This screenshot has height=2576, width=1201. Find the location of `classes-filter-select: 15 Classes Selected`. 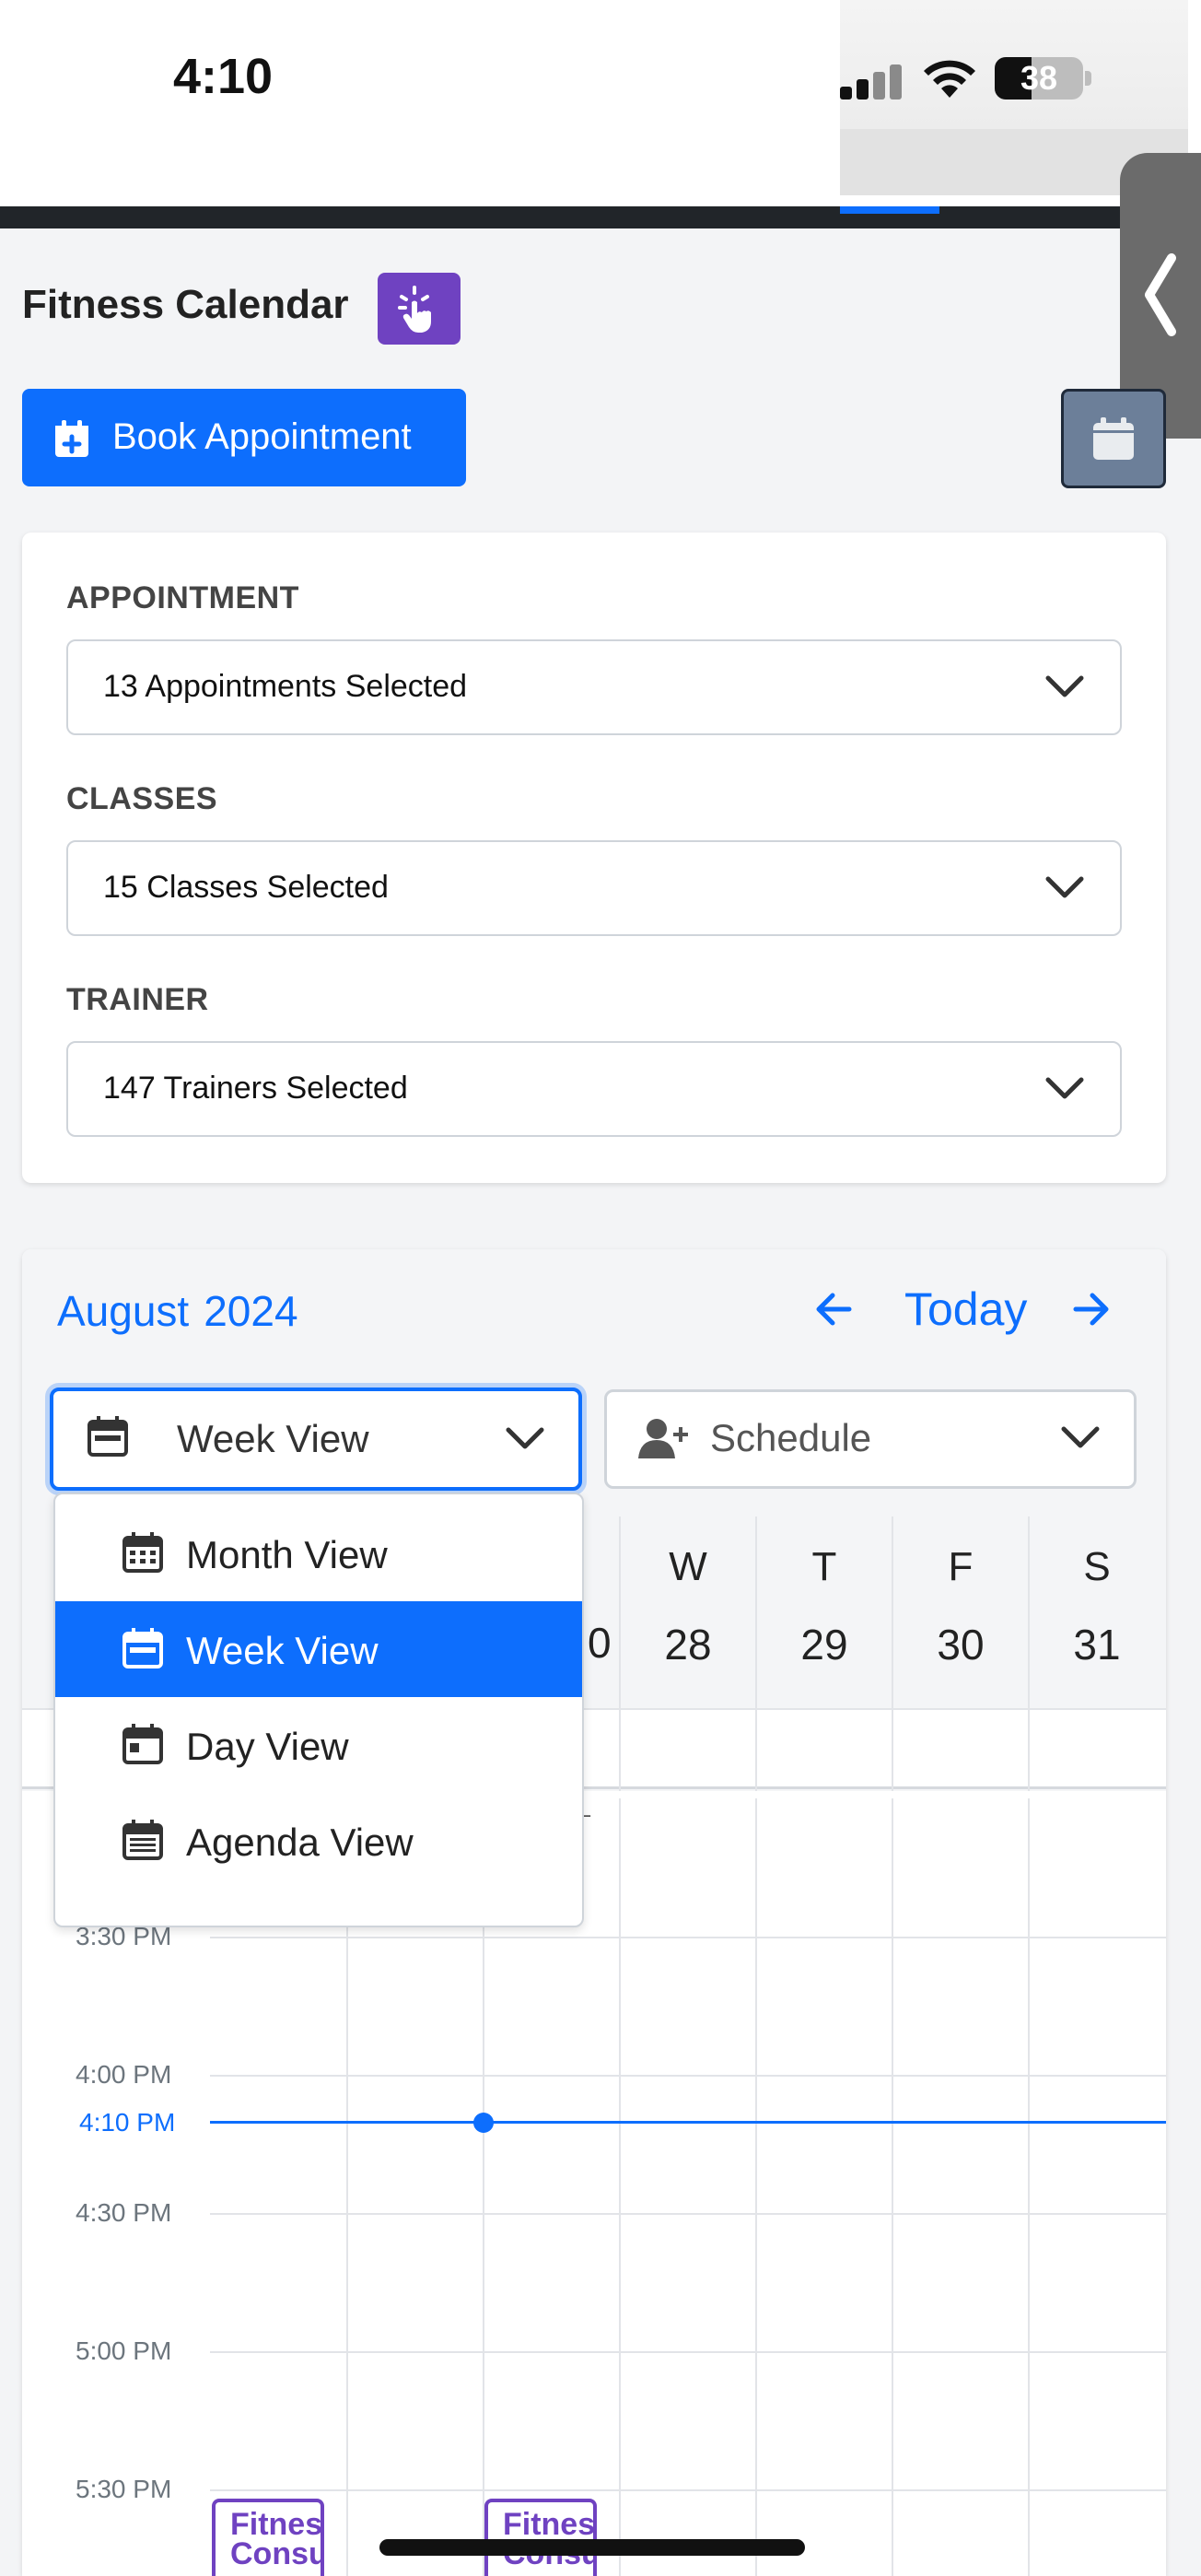

classes-filter-select: 15 Classes Selected is located at coordinates (594, 888).